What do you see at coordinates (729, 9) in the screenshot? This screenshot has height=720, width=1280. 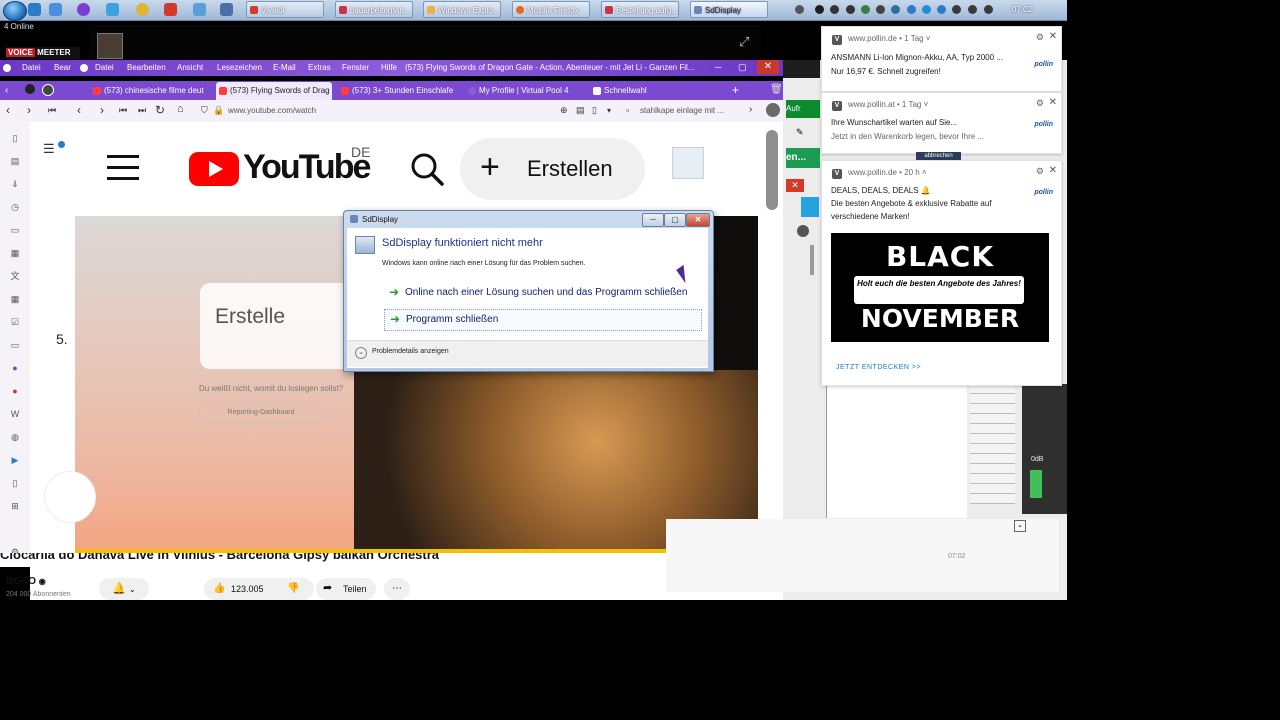 I see `taskbar-button-sddisplay: SdDisplay` at bounding box center [729, 9].